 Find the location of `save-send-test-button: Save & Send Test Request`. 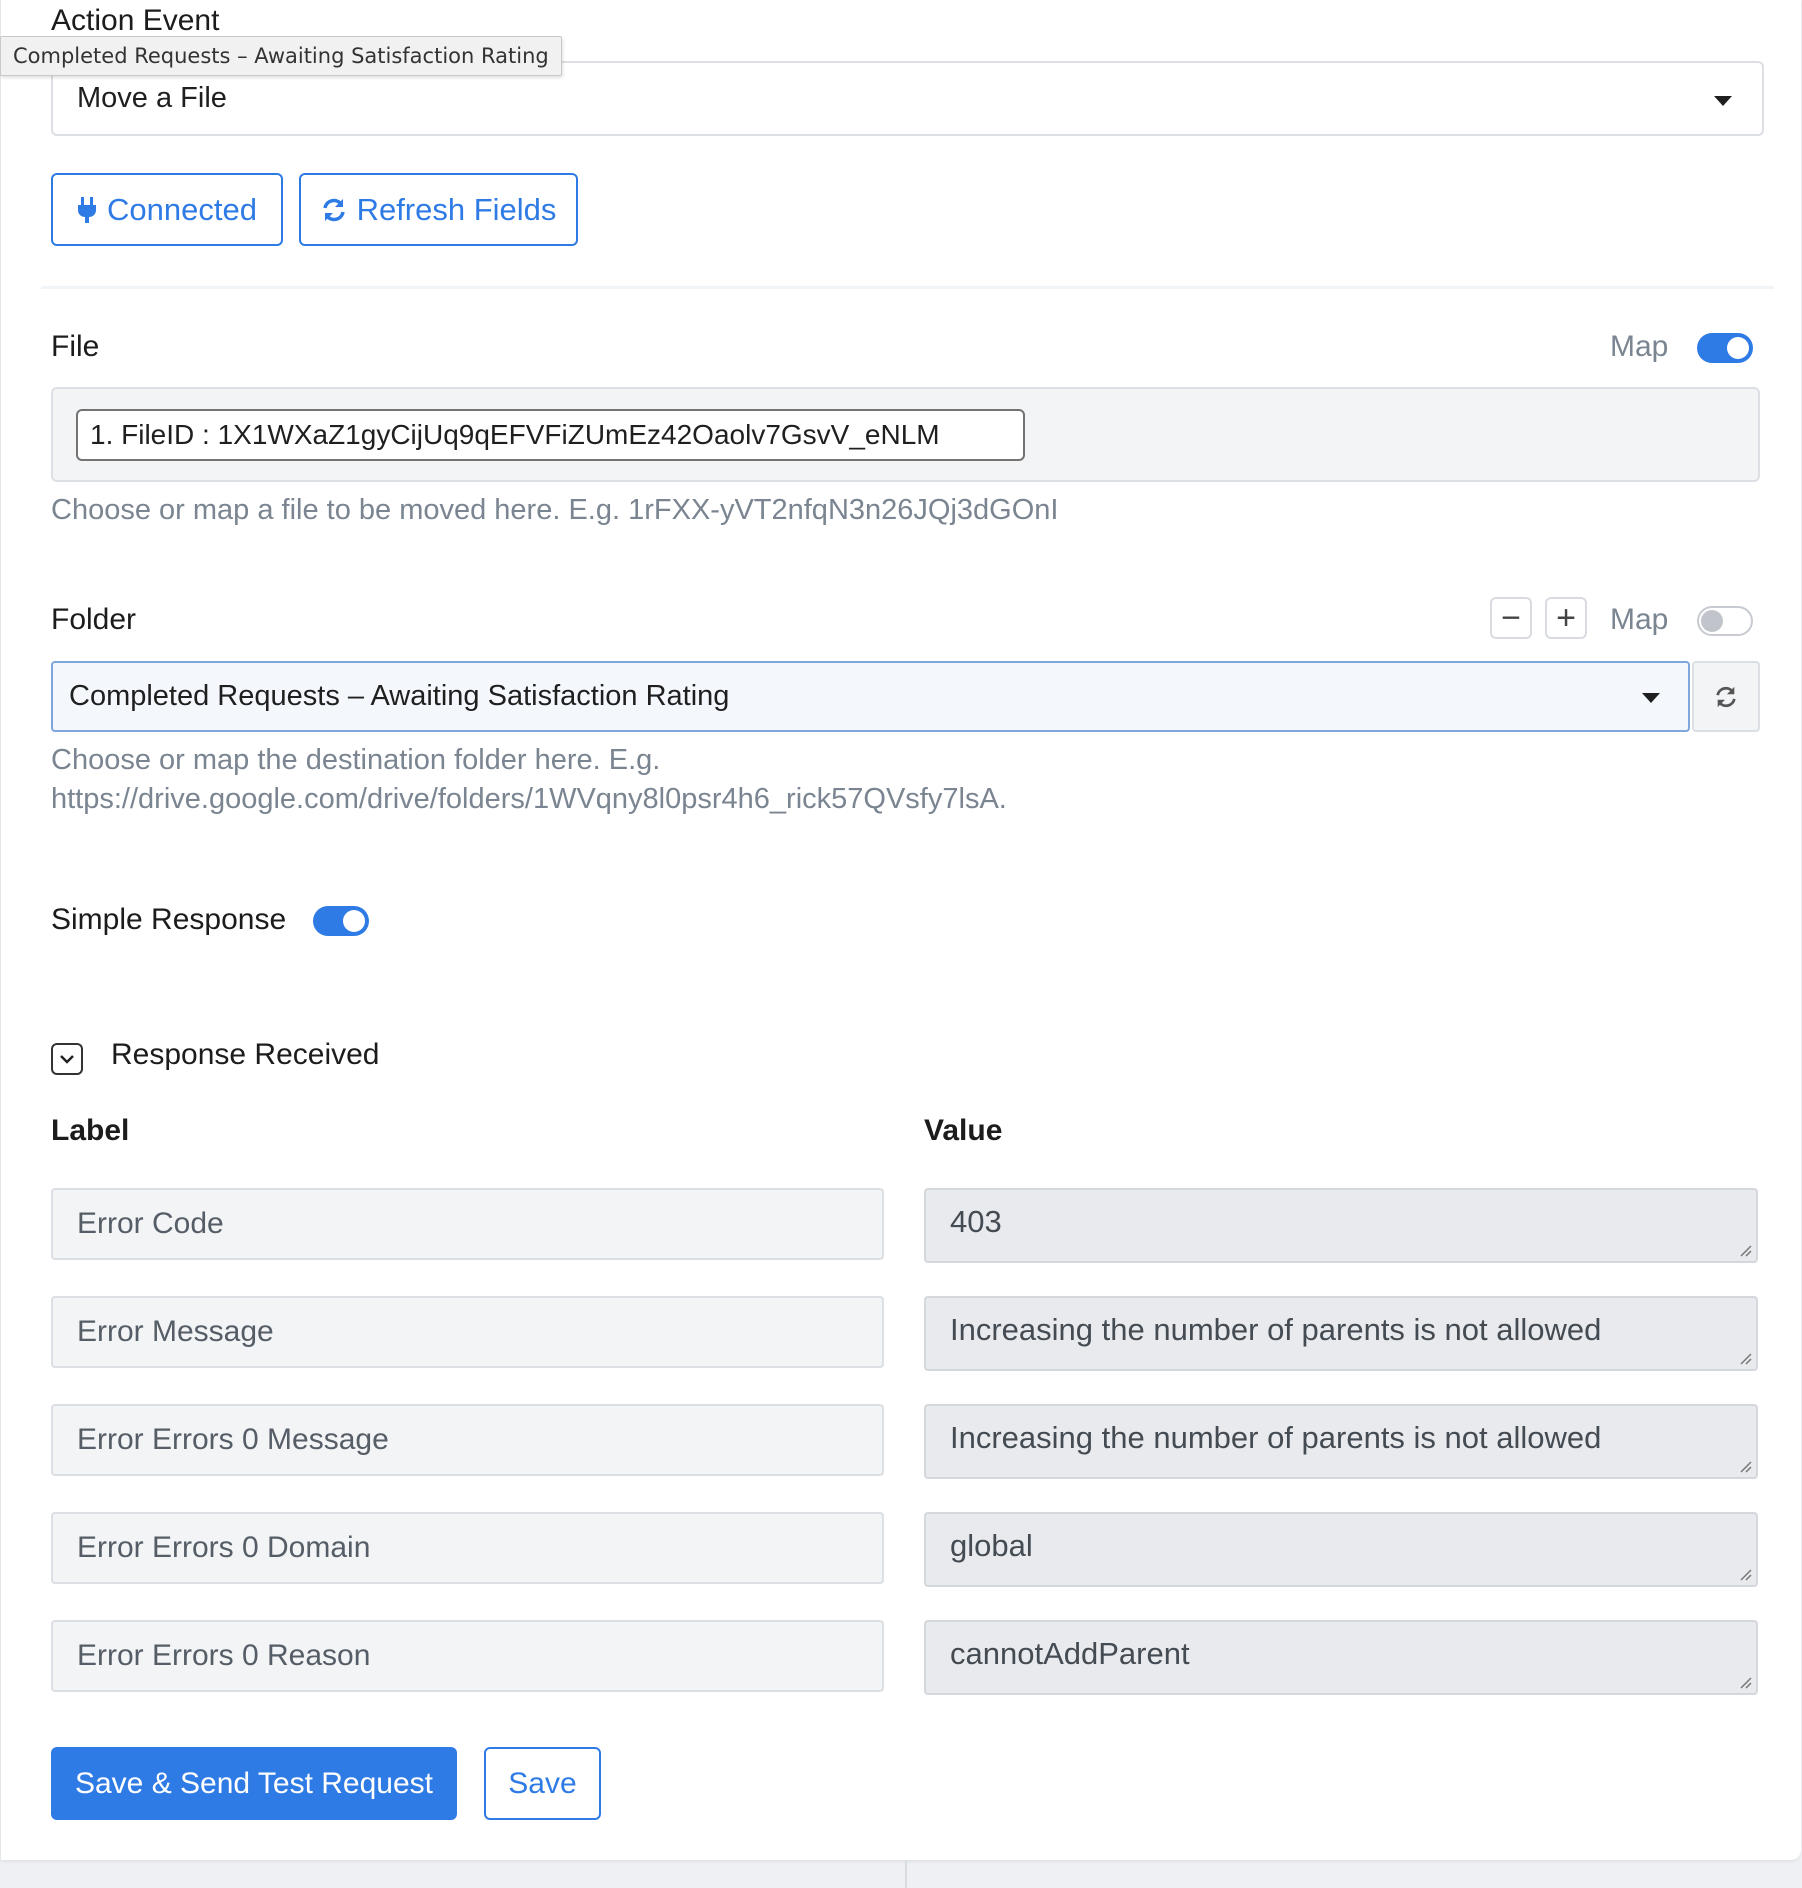

save-send-test-button: Save & Send Test Request is located at coordinates (254, 1783).